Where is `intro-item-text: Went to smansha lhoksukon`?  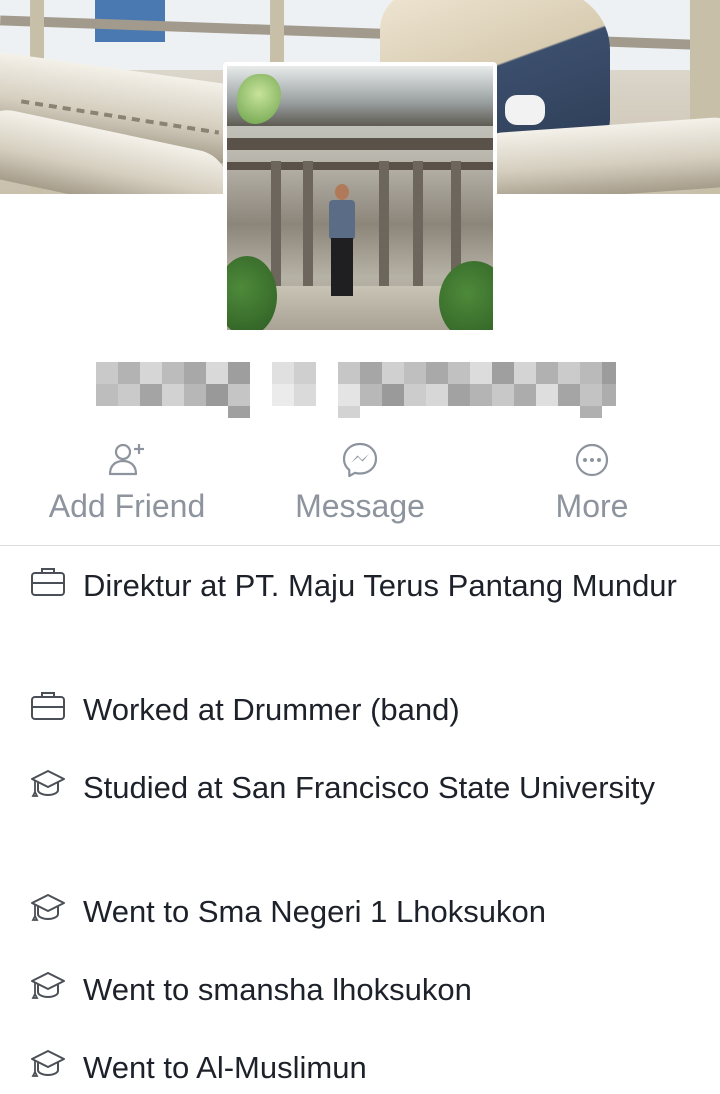 intro-item-text: Went to smansha lhoksukon is located at coordinates (277, 989).